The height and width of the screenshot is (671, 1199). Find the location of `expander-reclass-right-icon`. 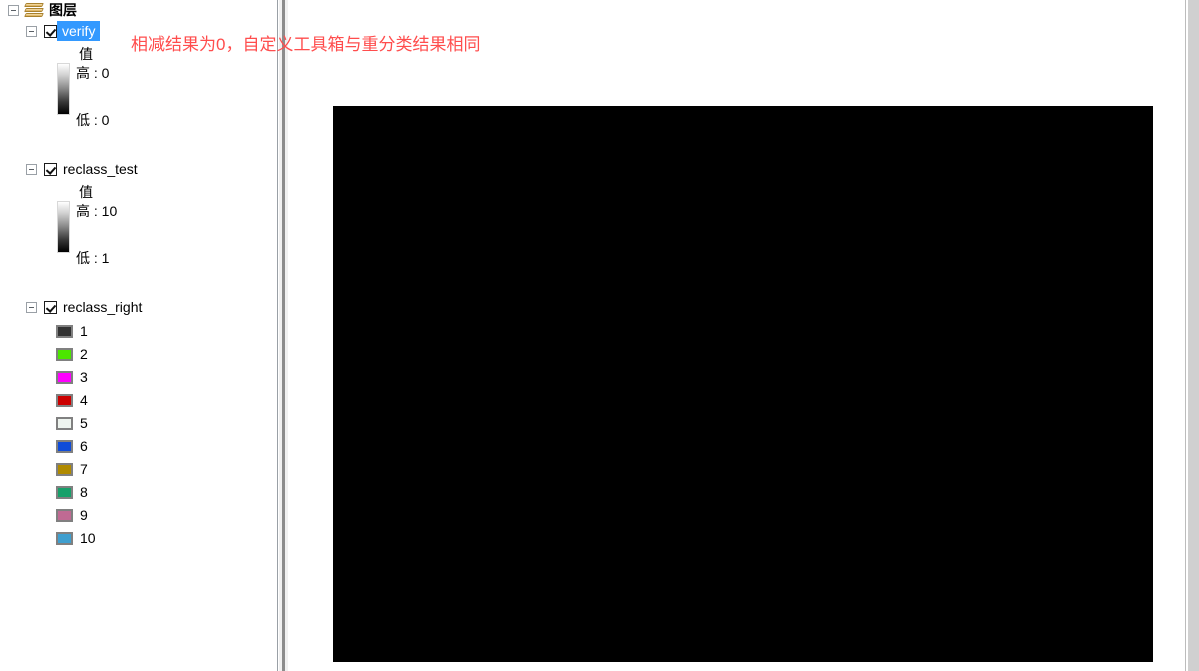

expander-reclass-right-icon is located at coordinates (31, 307).